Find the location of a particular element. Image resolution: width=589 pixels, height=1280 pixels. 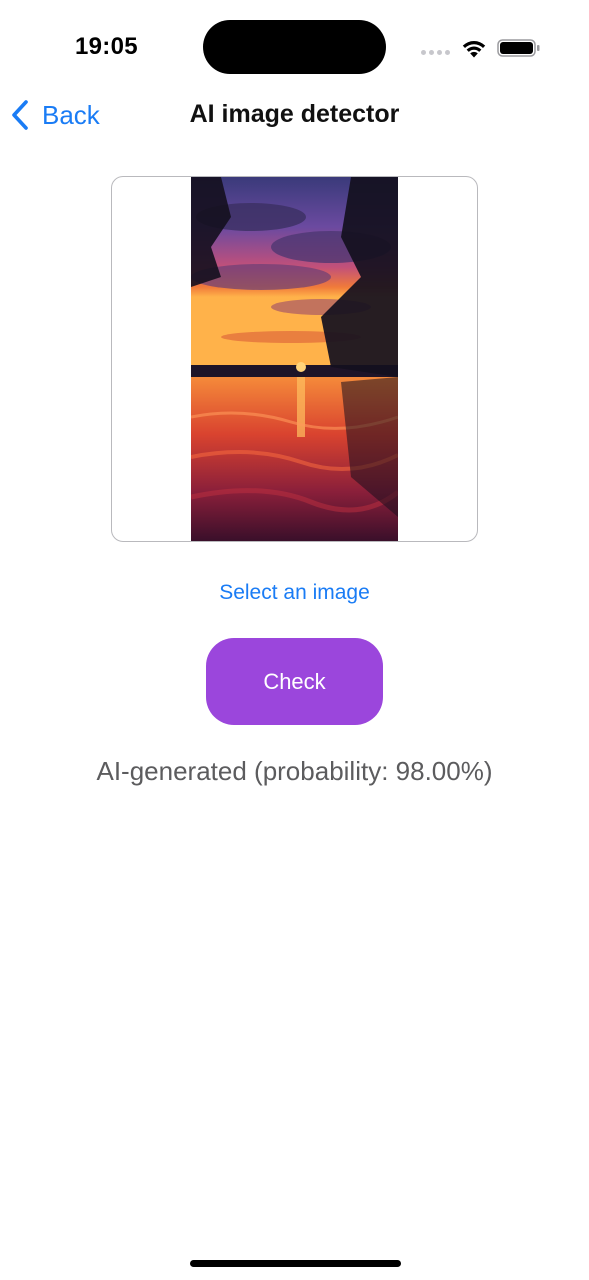

page-title: AI image detector is located at coordinates (294, 114).